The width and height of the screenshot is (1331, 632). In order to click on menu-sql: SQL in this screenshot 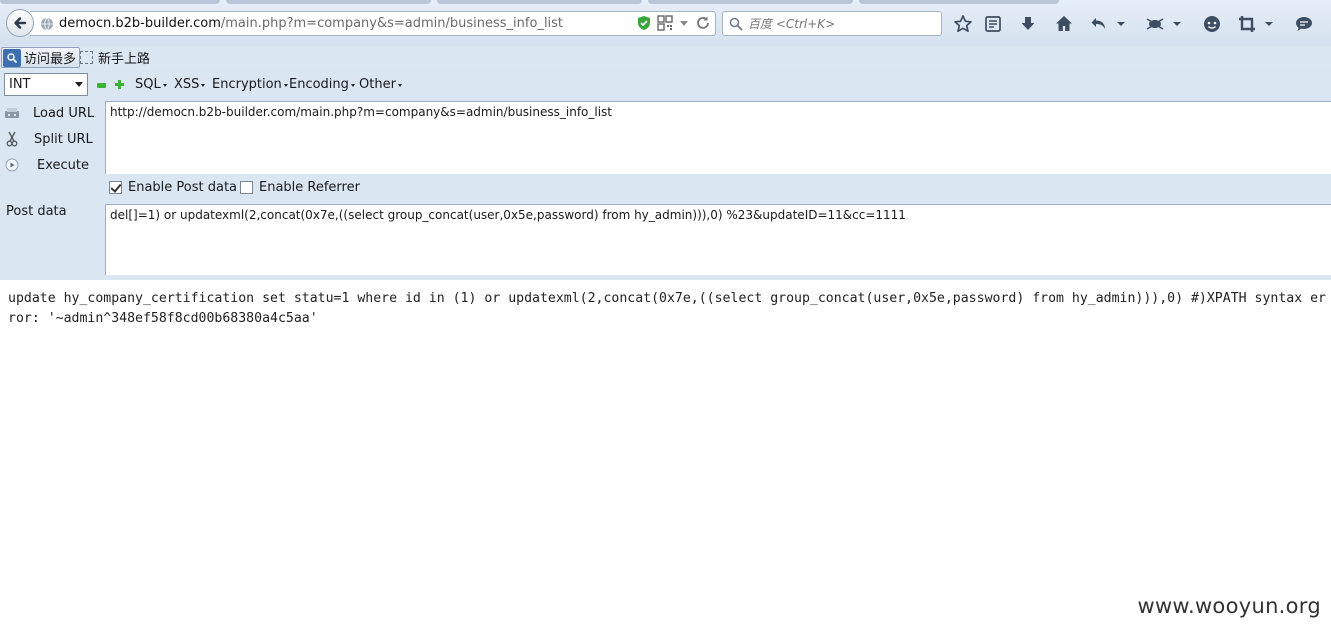, I will do `click(151, 84)`.